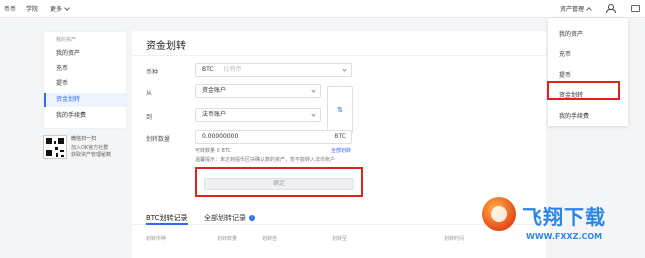 Image resolution: width=645 pixels, height=258 pixels. I want to click on to-account-value: 法币账户, so click(214, 114).